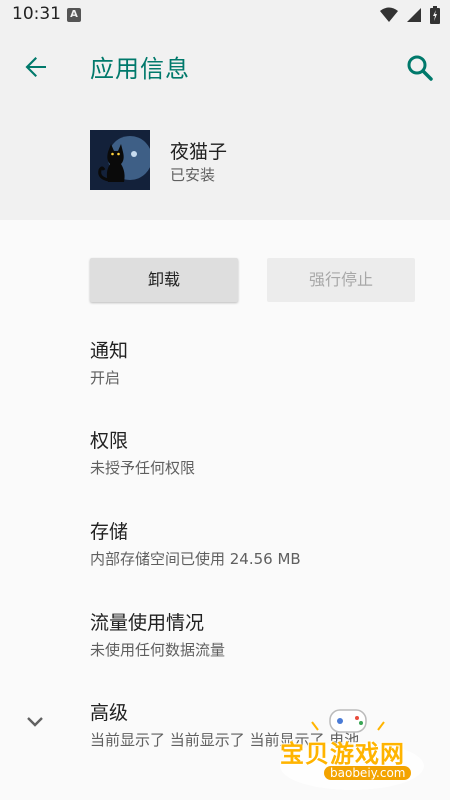  Describe the element at coordinates (109, 441) in the screenshot. I see `setting-title: 权限` at that location.